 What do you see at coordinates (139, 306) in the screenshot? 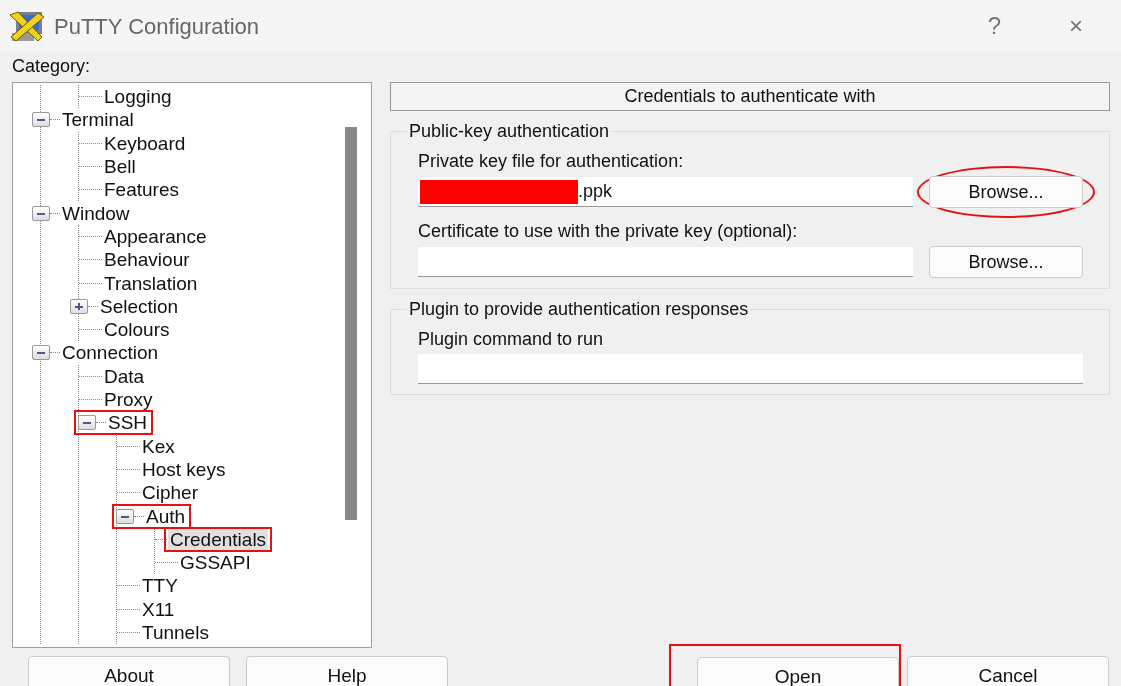
I see `tree-item: Selection` at bounding box center [139, 306].